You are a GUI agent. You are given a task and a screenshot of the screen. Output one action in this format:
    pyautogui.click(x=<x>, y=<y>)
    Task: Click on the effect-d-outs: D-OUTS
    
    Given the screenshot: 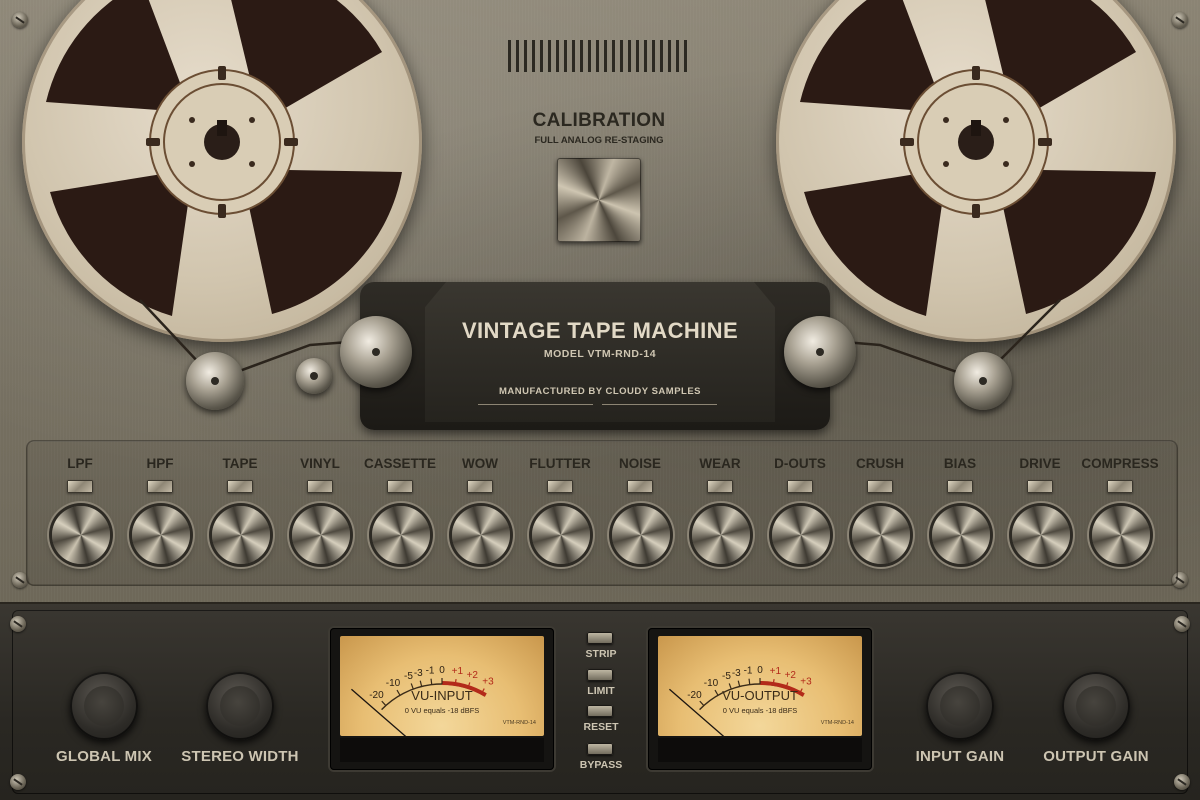 What is the action you would take?
    pyautogui.click(x=800, y=514)
    